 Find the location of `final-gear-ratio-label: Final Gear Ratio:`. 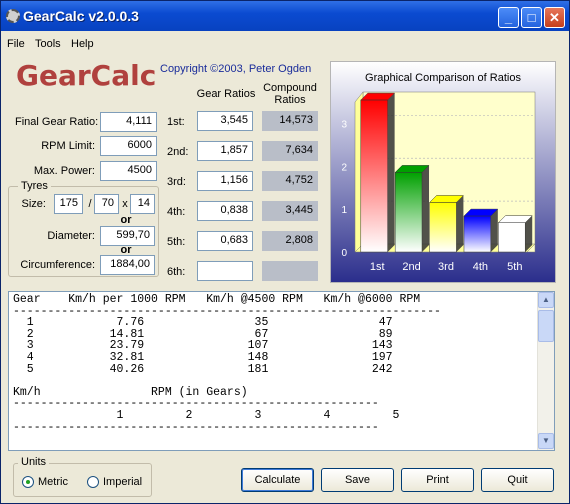

final-gear-ratio-label: Final Gear Ratio: is located at coordinates (57, 122).